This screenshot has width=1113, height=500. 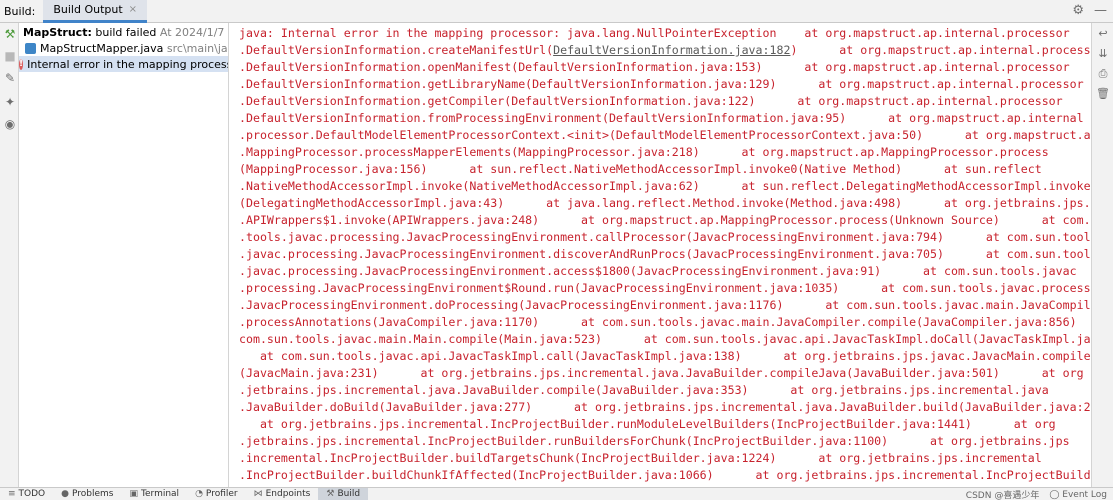 I want to click on bottom-tab-endpoints: ⋈ Endpoints, so click(x=282, y=494).